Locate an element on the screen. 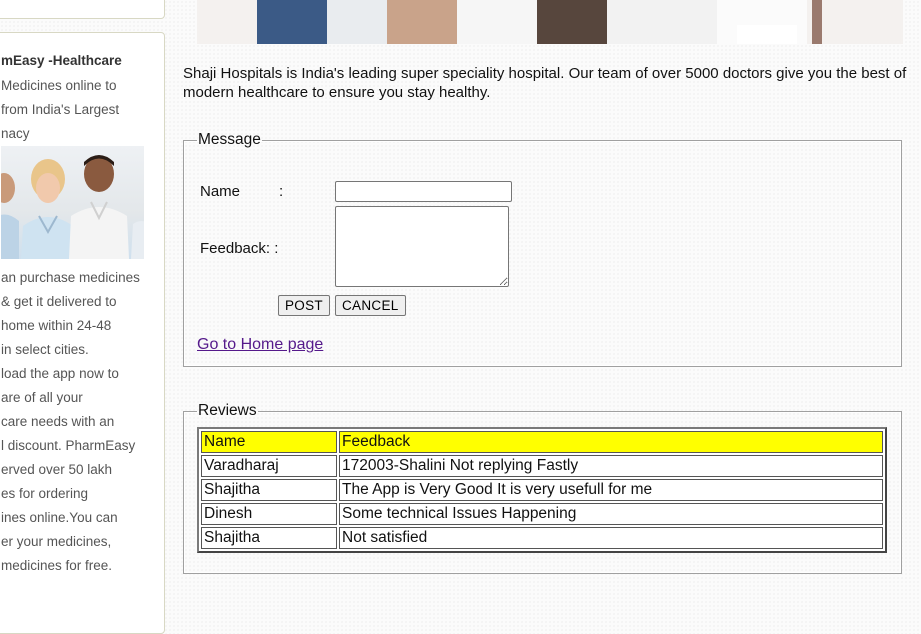 The height and width of the screenshot is (634, 921). name-input is located at coordinates (423, 191).